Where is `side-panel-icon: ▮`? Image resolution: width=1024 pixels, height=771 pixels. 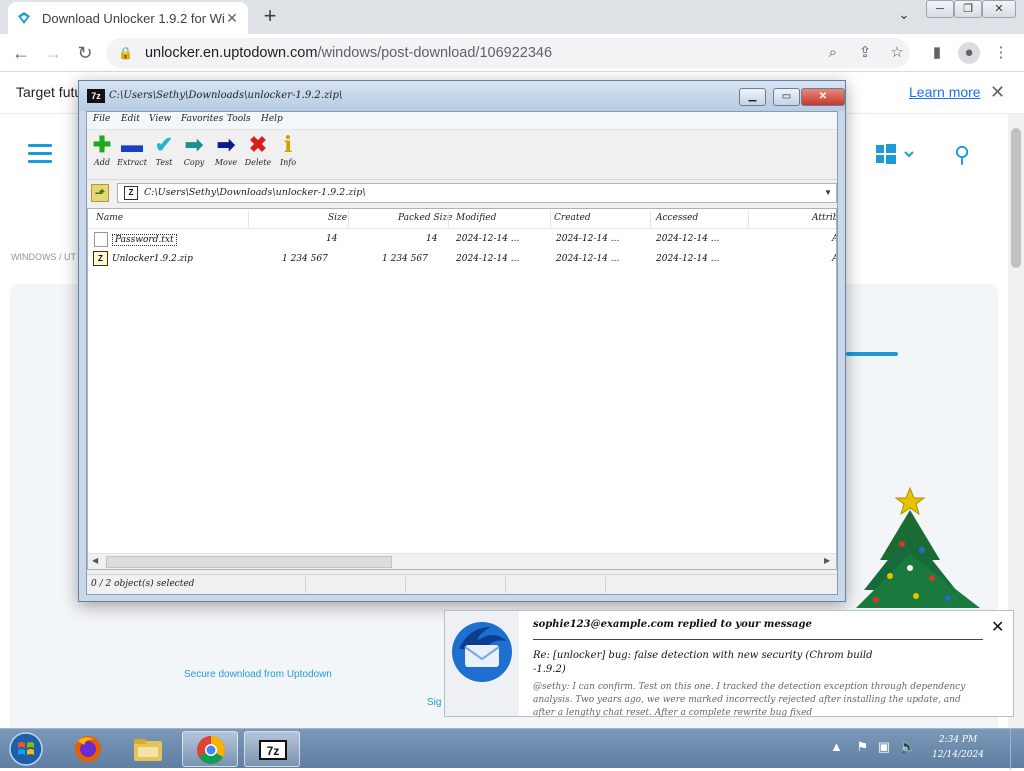
side-panel-icon: ▮ is located at coordinates (937, 53).